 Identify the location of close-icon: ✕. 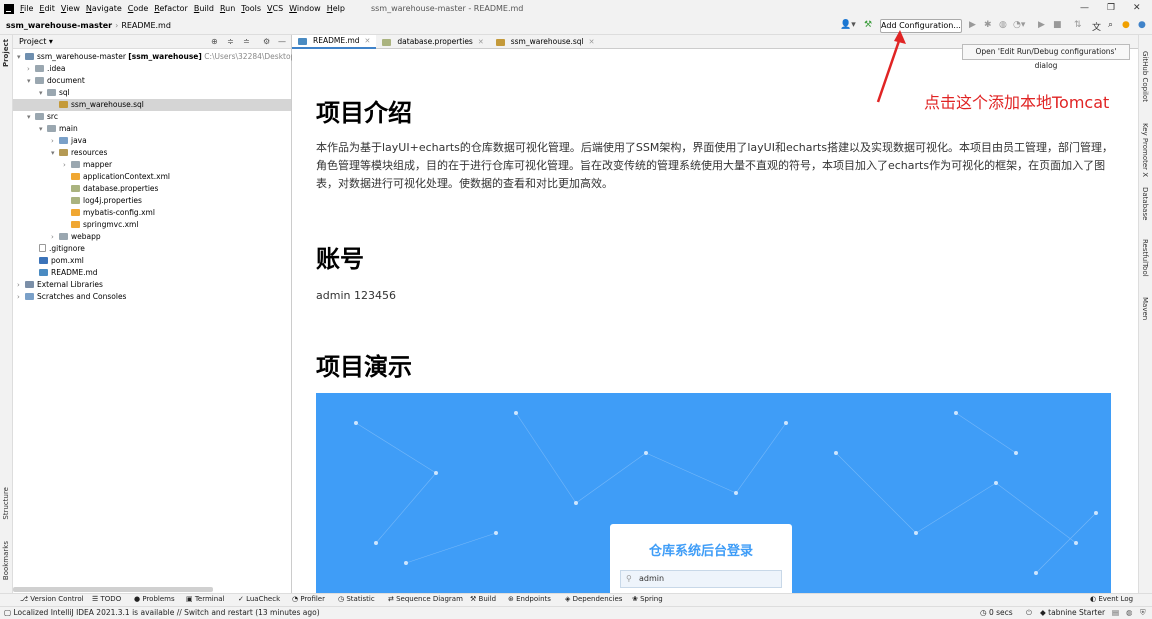
(1137, 8).